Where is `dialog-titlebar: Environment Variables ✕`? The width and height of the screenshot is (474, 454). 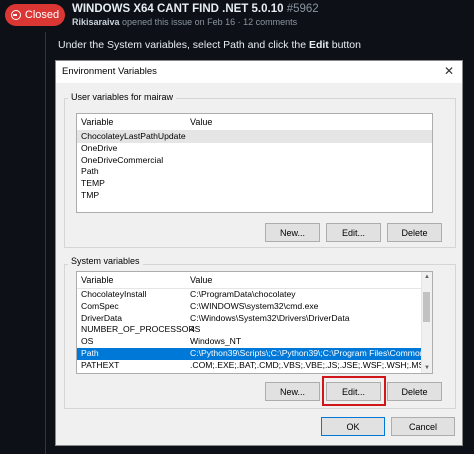 dialog-titlebar: Environment Variables ✕ is located at coordinates (259, 72).